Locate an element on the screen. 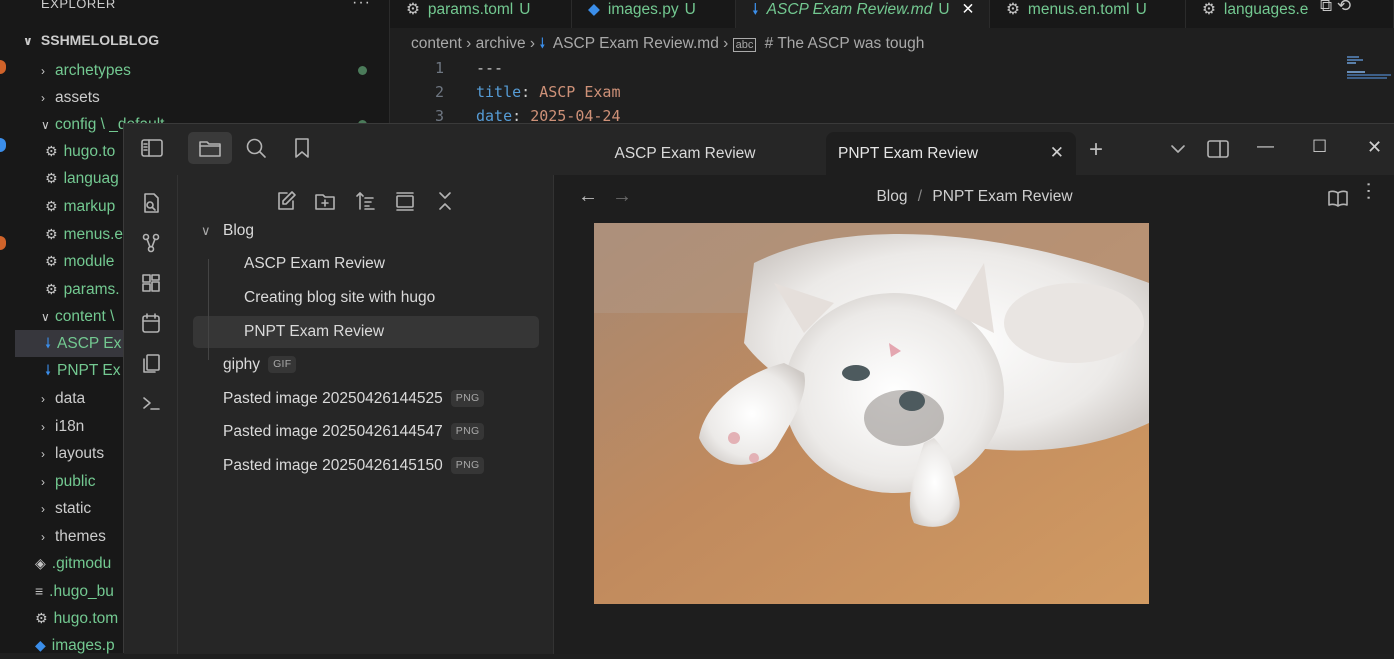  tab-pnpt-exam-review: PNPT Exam Review ✕ is located at coordinates (951, 153).